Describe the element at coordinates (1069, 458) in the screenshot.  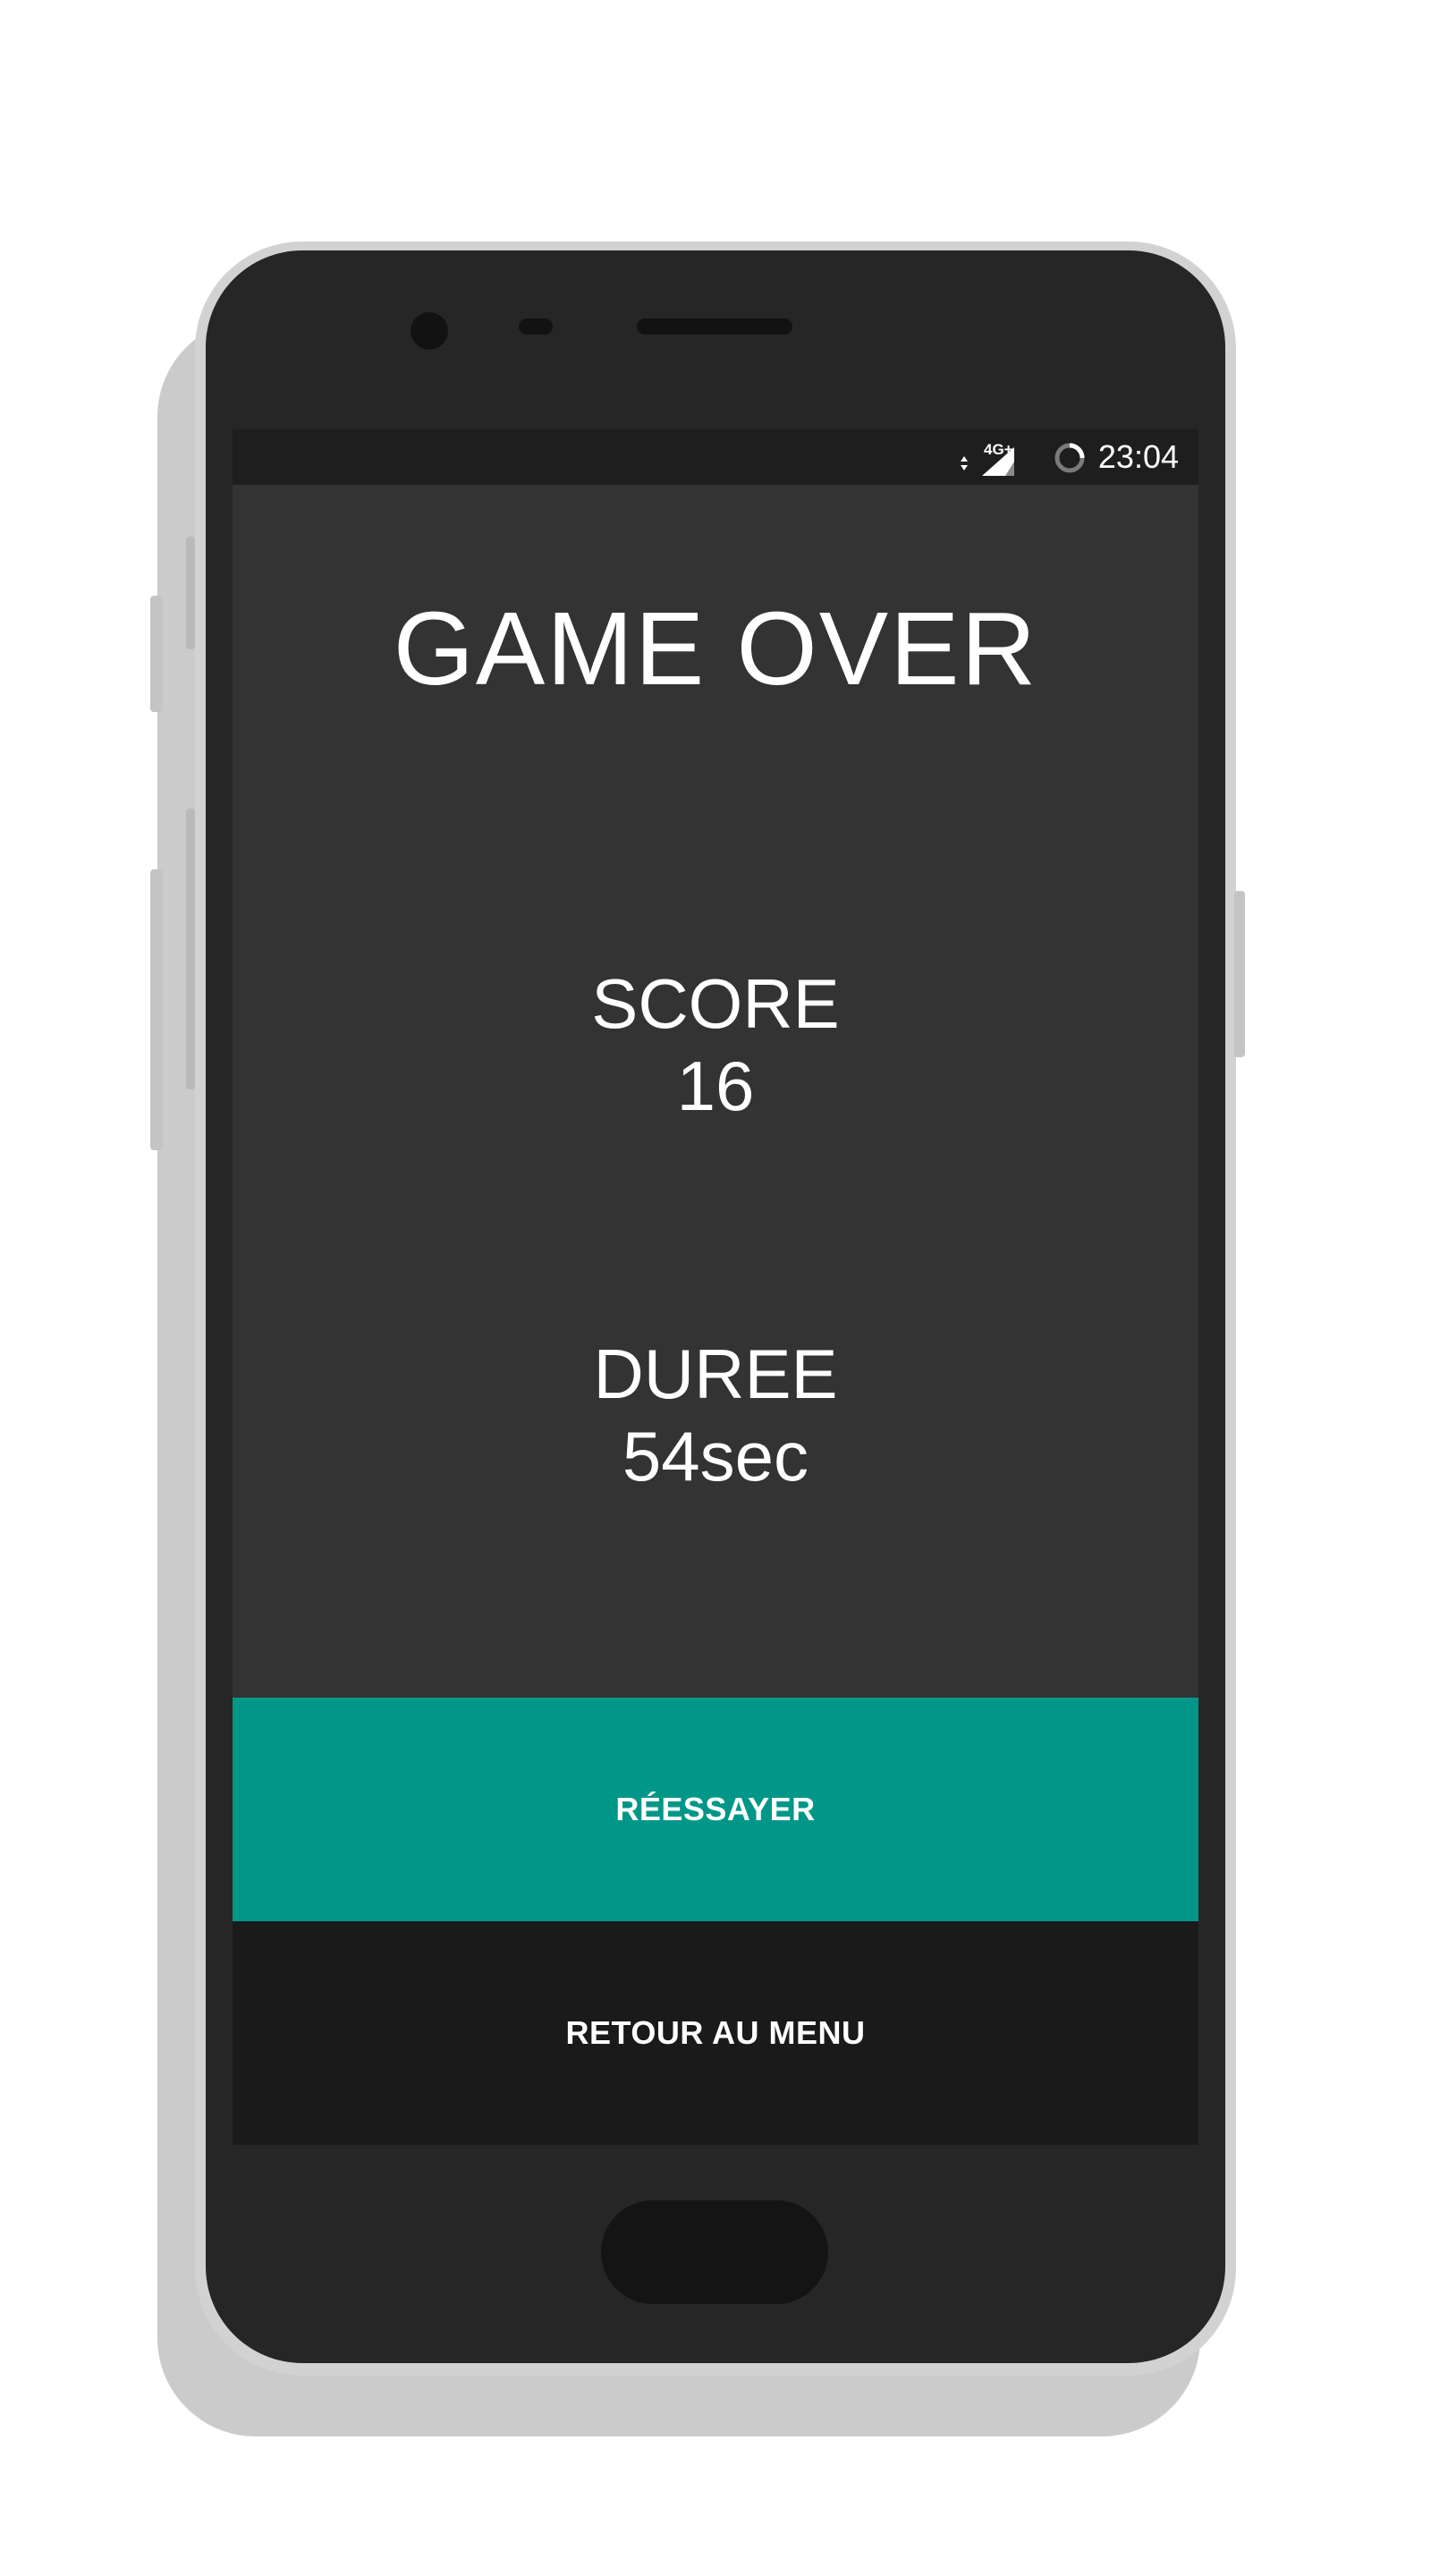
I see `loading-icon` at that location.